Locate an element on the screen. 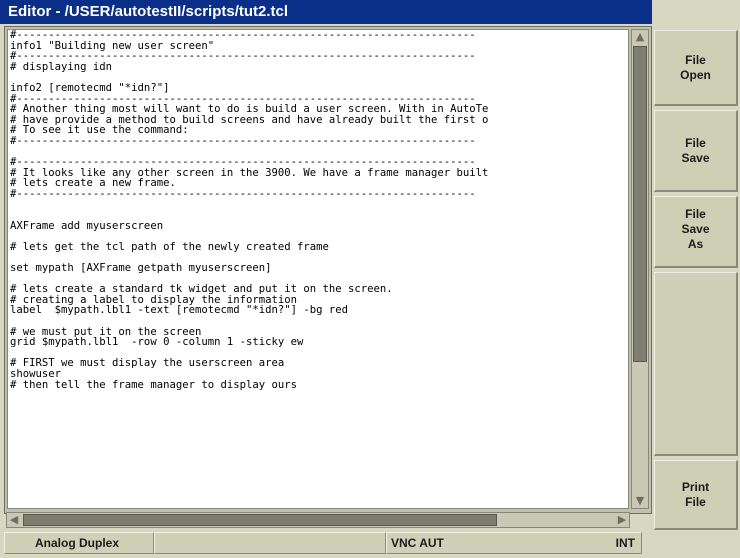 Image resolution: width=740 pixels, height=558 pixels. code-line: showuser is located at coordinates (36, 374).